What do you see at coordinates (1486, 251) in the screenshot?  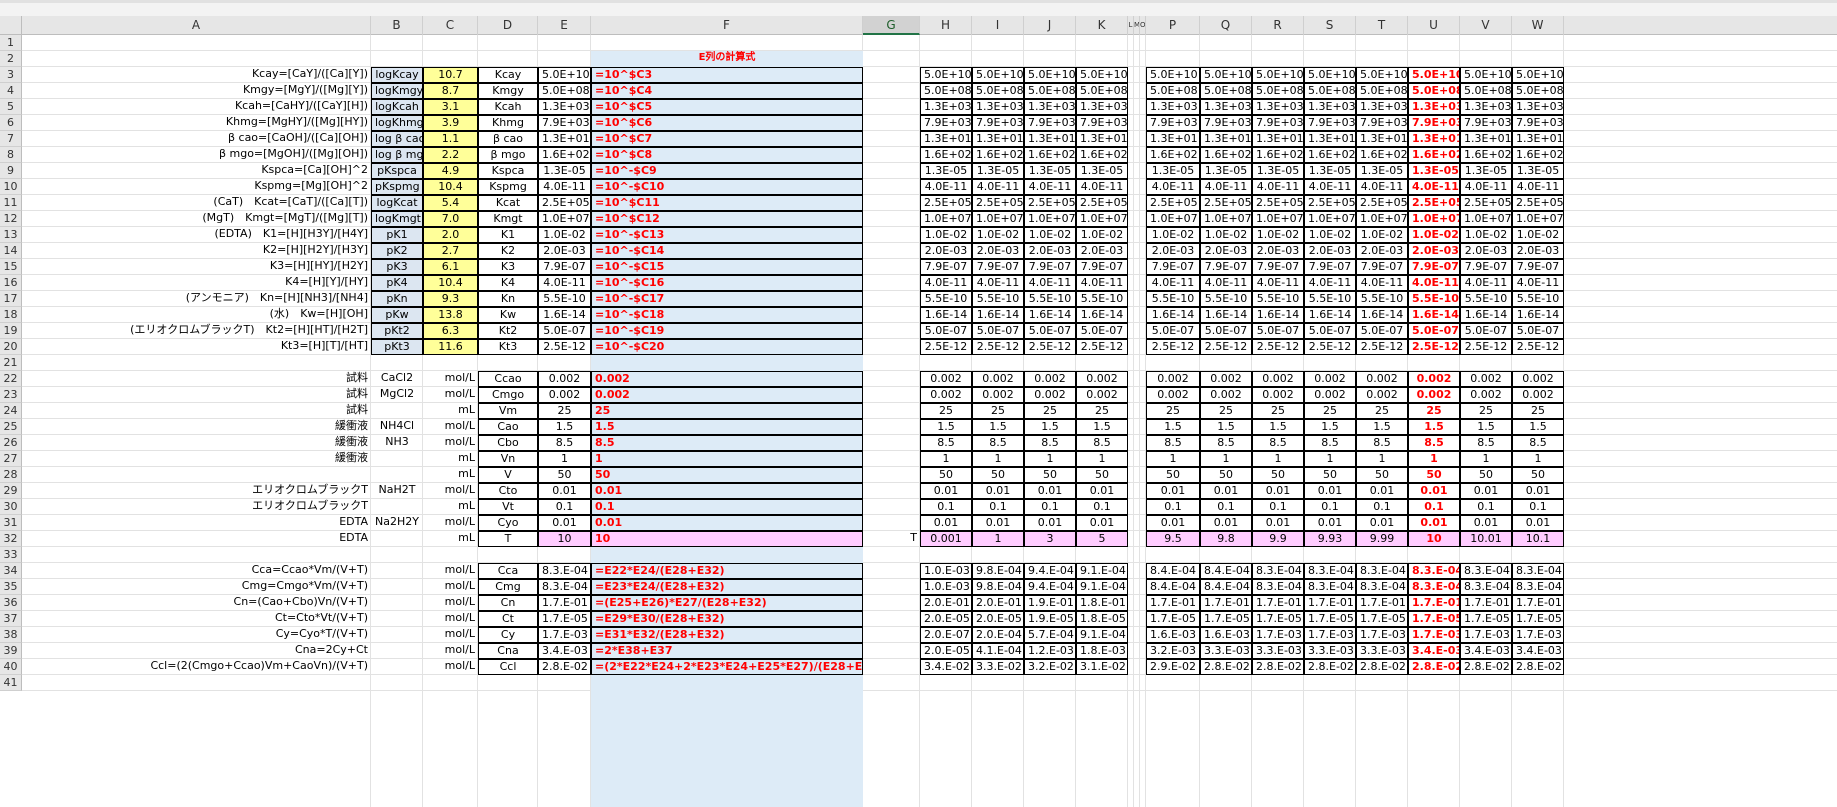 I see `param-series-value: 2.0E-03` at bounding box center [1486, 251].